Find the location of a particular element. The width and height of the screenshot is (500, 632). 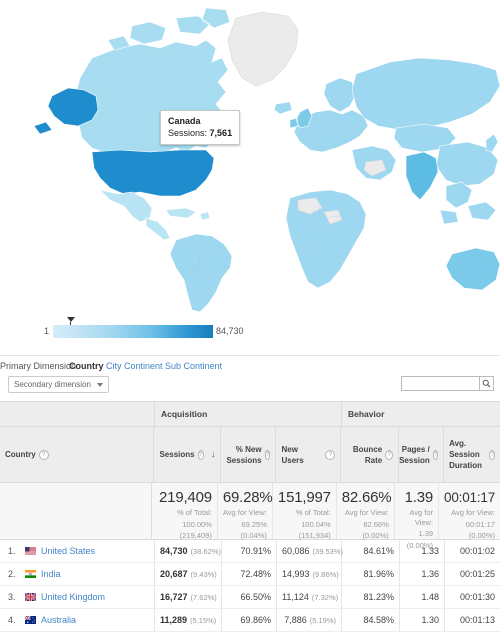

totals-country-cell is located at coordinates (76, 511).